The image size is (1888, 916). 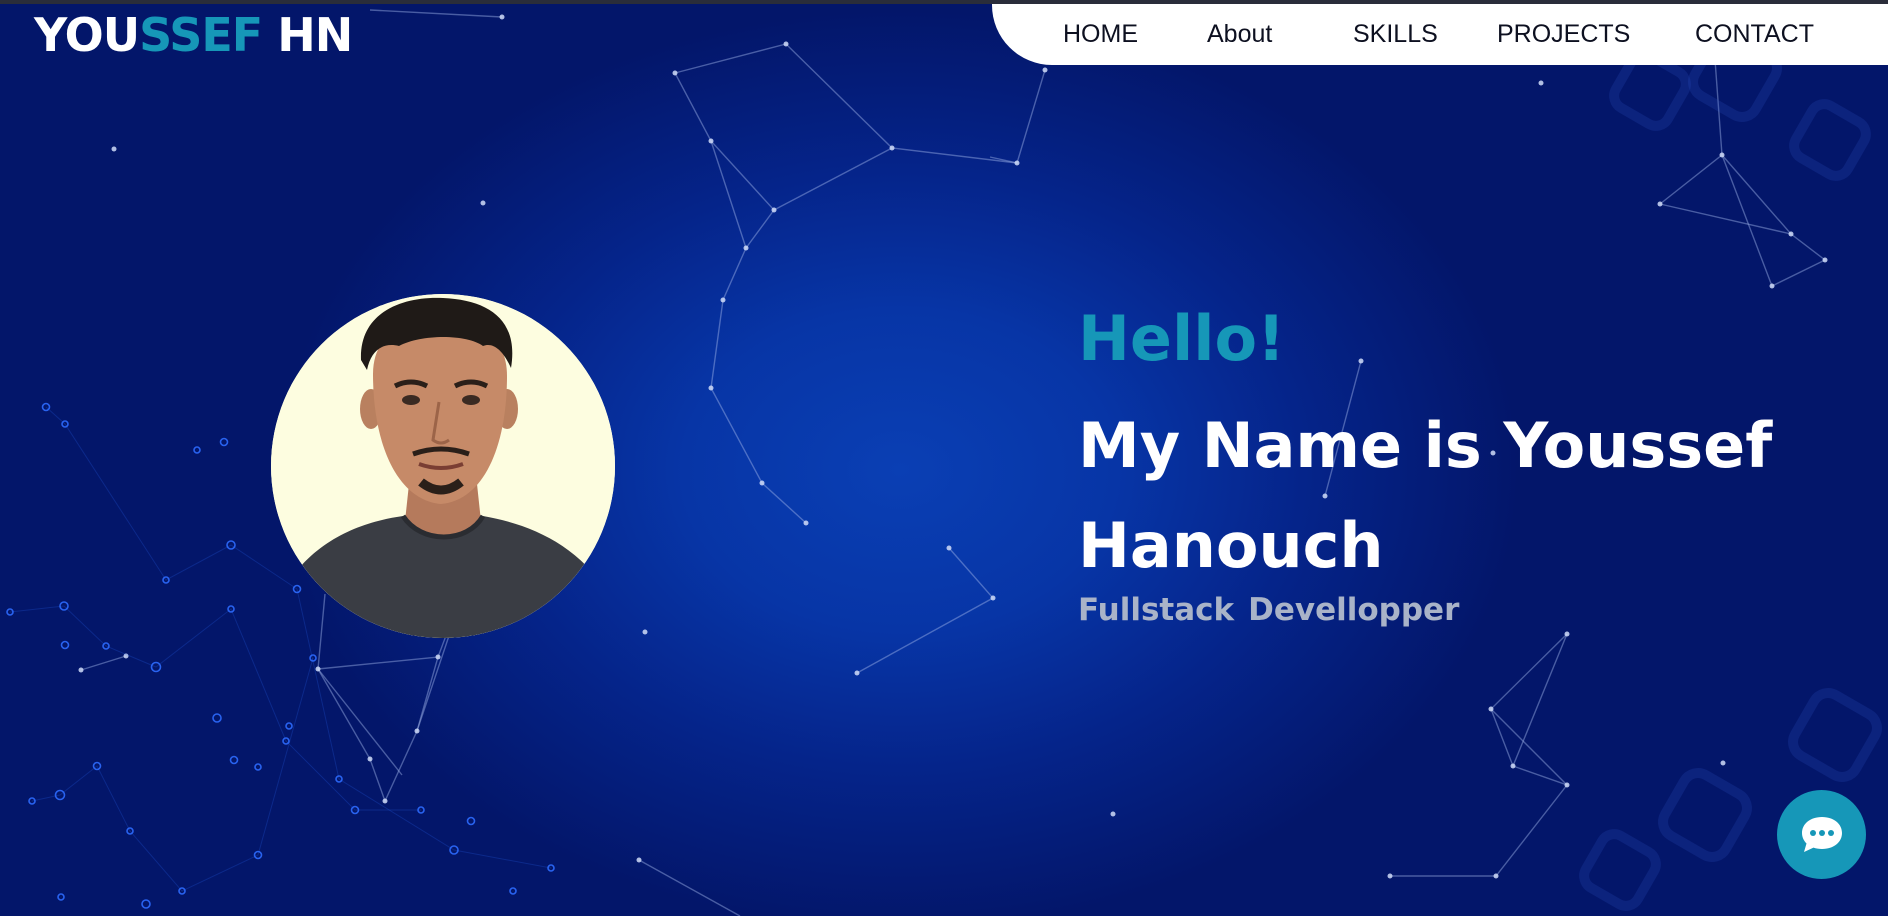 What do you see at coordinates (1754, 34) in the screenshot?
I see `nav-link-contact: CONTACT` at bounding box center [1754, 34].